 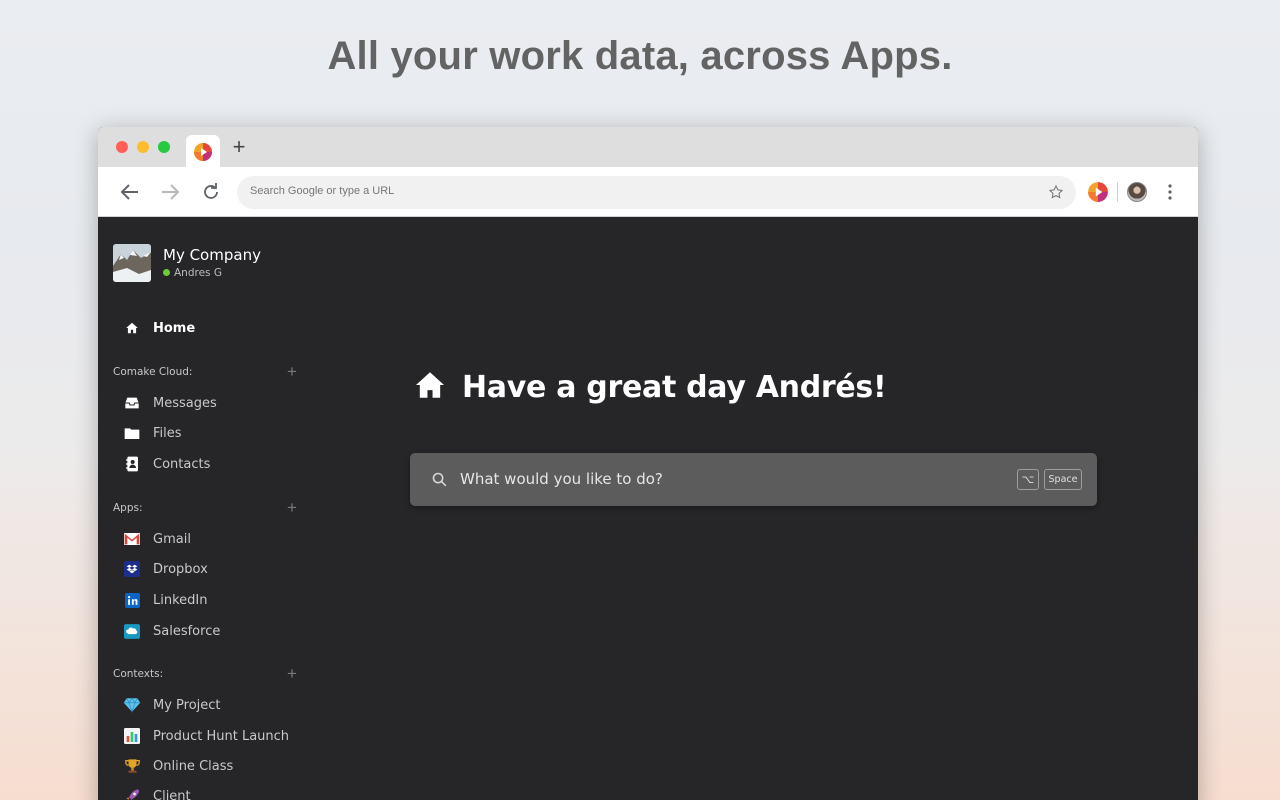 I want to click on address-bar: Search Google or type a URL, so click(x=656, y=192).